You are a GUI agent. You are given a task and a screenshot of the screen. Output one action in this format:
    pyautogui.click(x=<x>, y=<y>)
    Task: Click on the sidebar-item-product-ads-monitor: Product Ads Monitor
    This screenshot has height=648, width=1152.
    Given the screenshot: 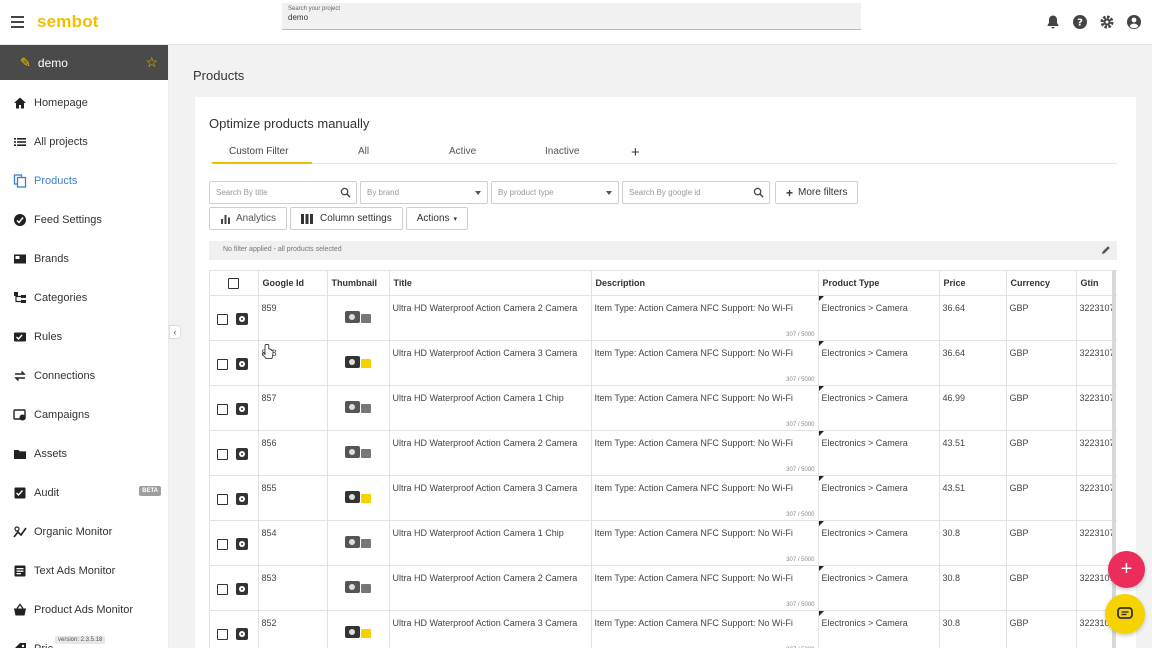 What is the action you would take?
    pyautogui.click(x=84, y=609)
    